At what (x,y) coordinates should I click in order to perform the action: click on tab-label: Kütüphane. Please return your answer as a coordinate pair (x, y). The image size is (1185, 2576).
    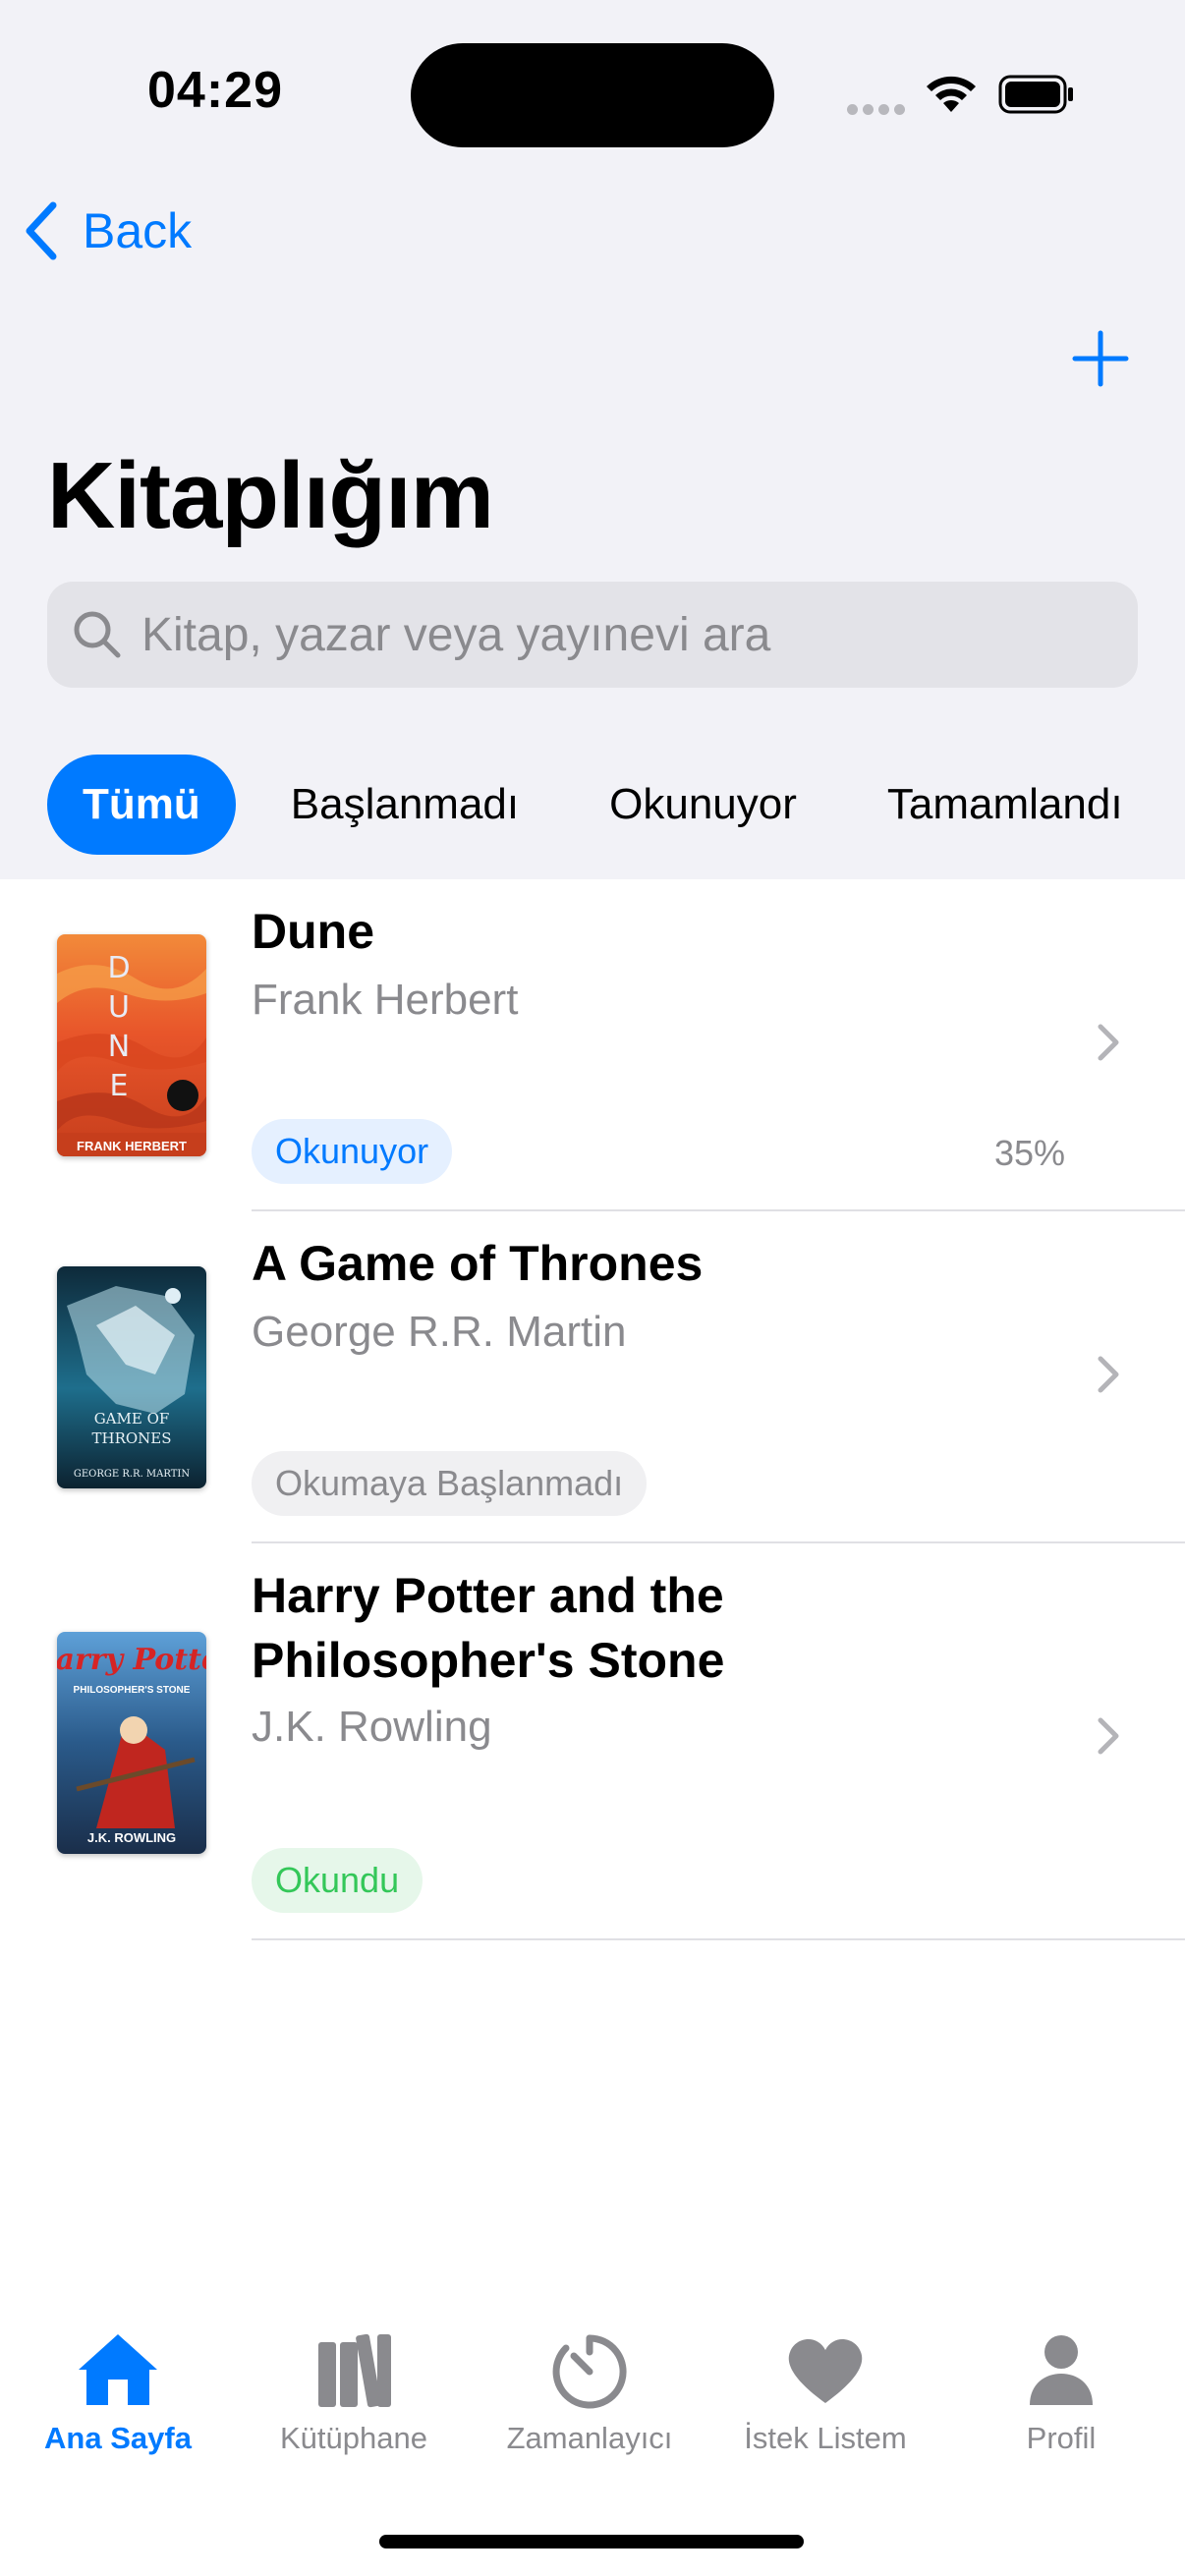
    Looking at the image, I should click on (353, 2438).